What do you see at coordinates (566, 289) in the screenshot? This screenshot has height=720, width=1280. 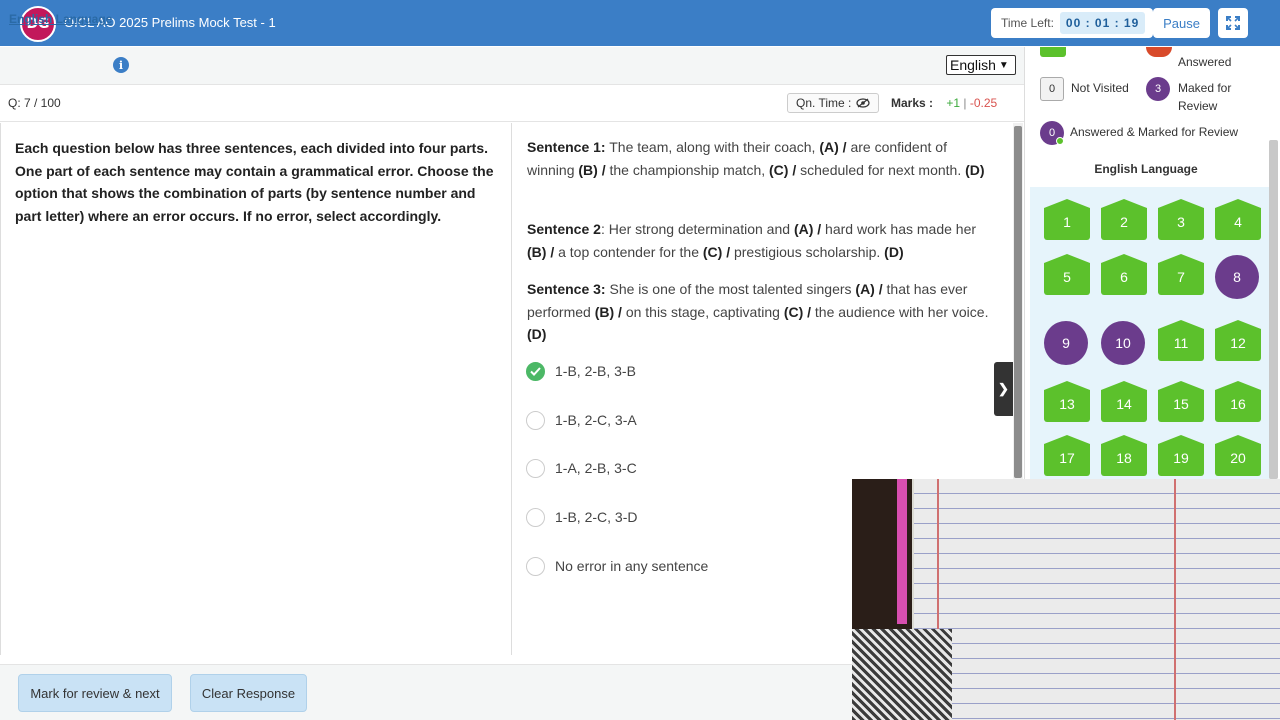 I see `sentence-label: Sentence 3:` at bounding box center [566, 289].